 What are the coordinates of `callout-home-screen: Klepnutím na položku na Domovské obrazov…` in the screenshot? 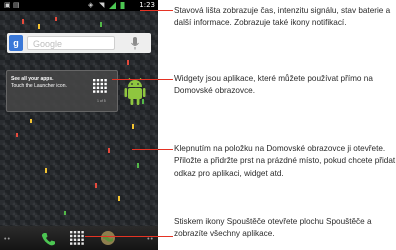 It's located at (285, 161).